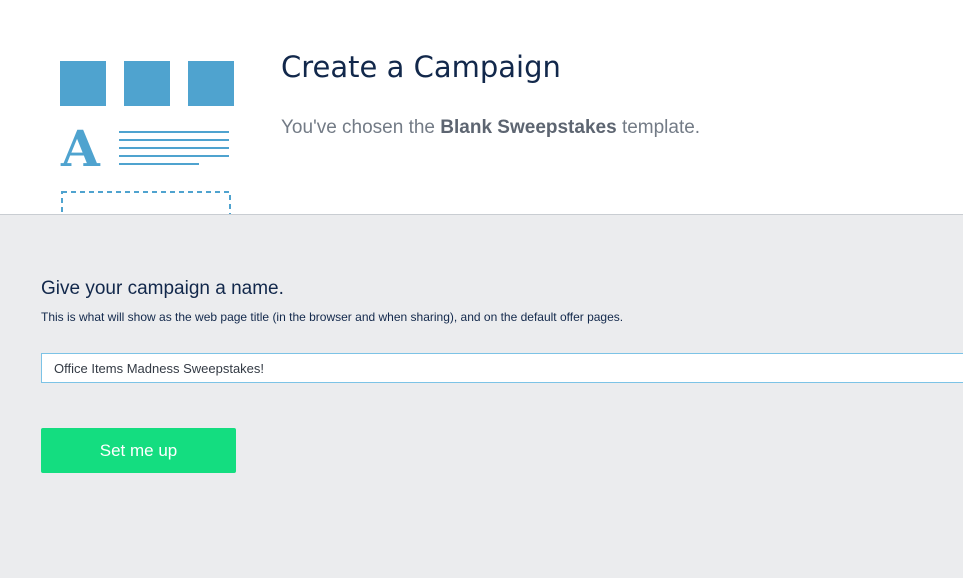 This screenshot has height=578, width=963. I want to click on template-layout-icon: A, so click(147, 137).